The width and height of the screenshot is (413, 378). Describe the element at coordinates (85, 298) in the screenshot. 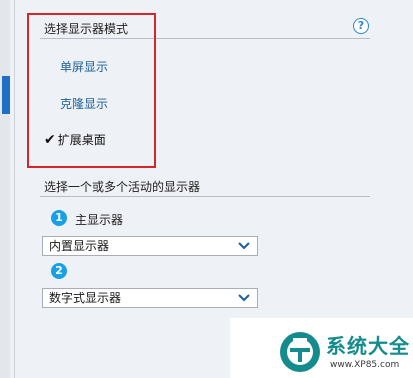

I see `secondary-display-value: 数字式显示器` at that location.